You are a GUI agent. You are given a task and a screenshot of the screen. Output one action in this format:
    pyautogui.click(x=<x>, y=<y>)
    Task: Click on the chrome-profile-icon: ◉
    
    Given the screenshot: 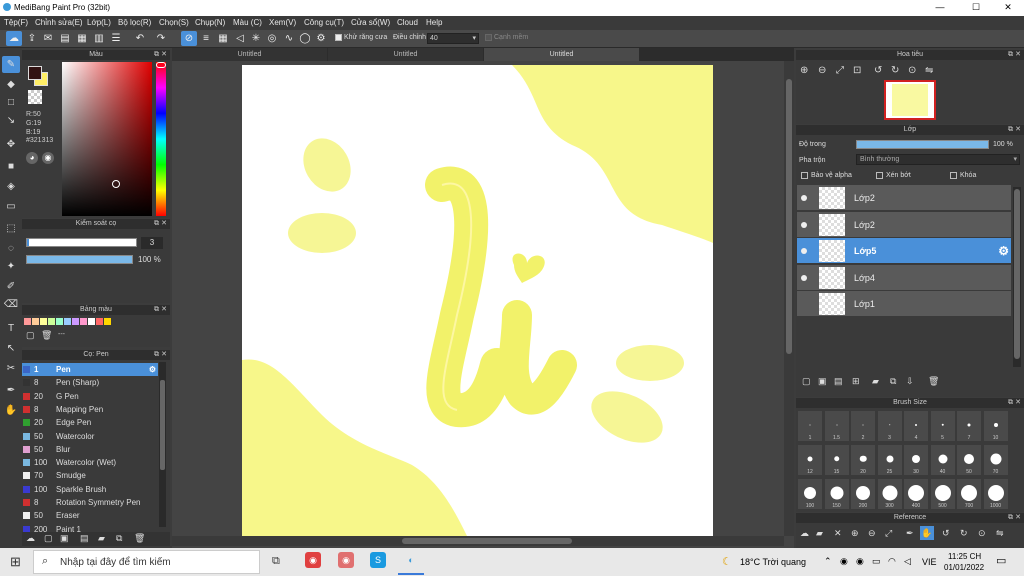 What is the action you would take?
    pyautogui.click(x=346, y=560)
    